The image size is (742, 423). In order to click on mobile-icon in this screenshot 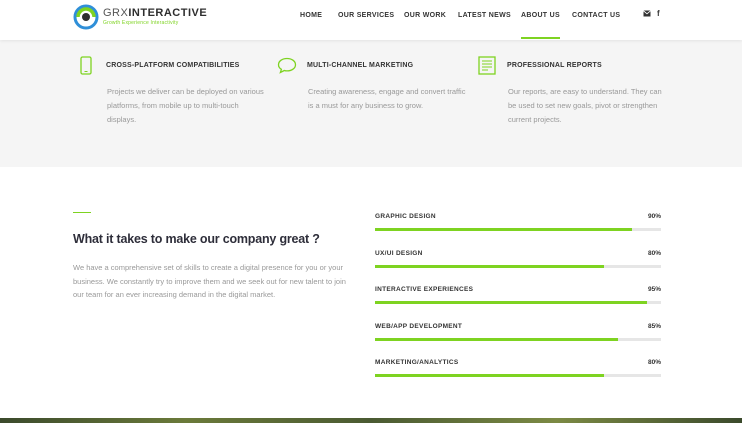, I will do `click(86, 65)`.